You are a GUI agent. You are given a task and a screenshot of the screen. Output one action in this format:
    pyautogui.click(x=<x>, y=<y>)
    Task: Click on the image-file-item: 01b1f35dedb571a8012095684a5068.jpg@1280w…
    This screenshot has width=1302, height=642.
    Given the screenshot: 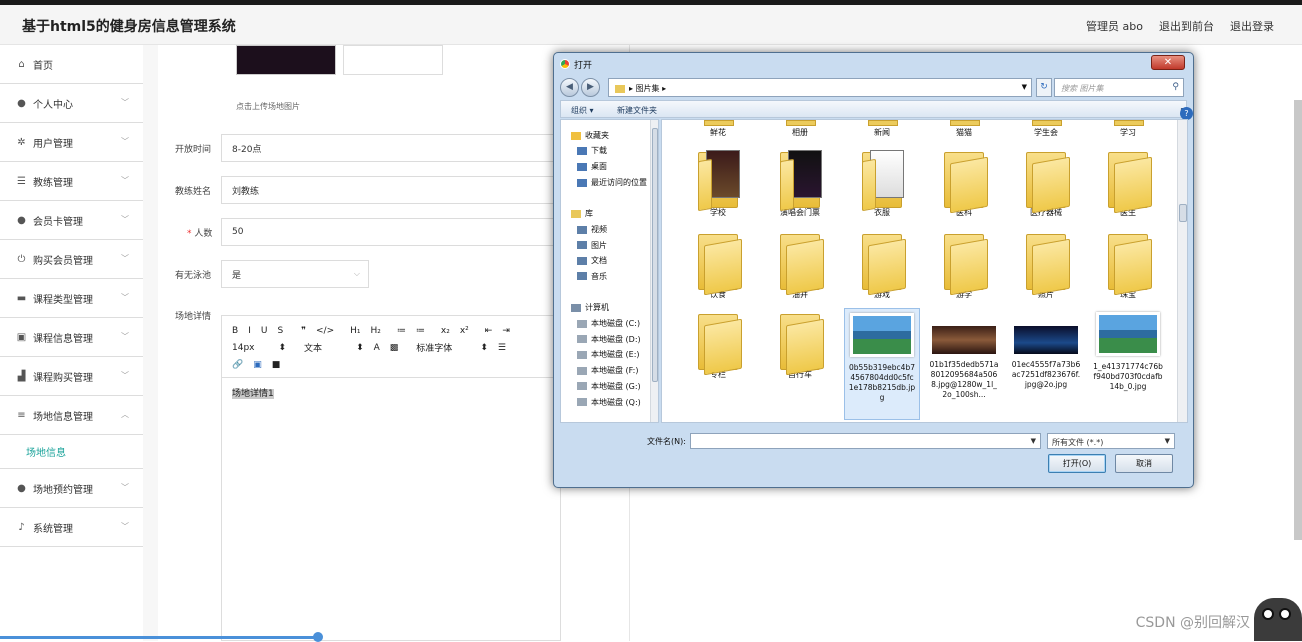 What is the action you would take?
    pyautogui.click(x=964, y=364)
    